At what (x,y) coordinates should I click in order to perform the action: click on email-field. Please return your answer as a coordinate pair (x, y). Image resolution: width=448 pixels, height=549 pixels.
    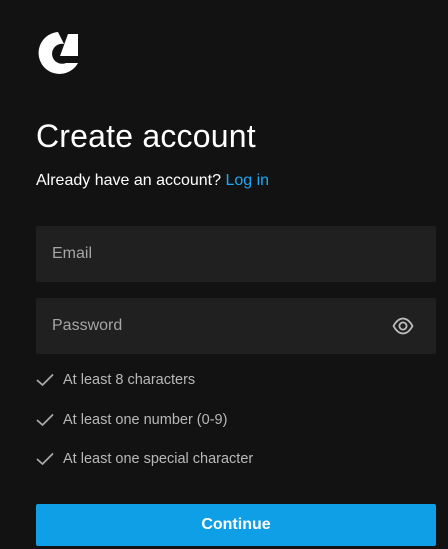
    Looking at the image, I should click on (236, 254).